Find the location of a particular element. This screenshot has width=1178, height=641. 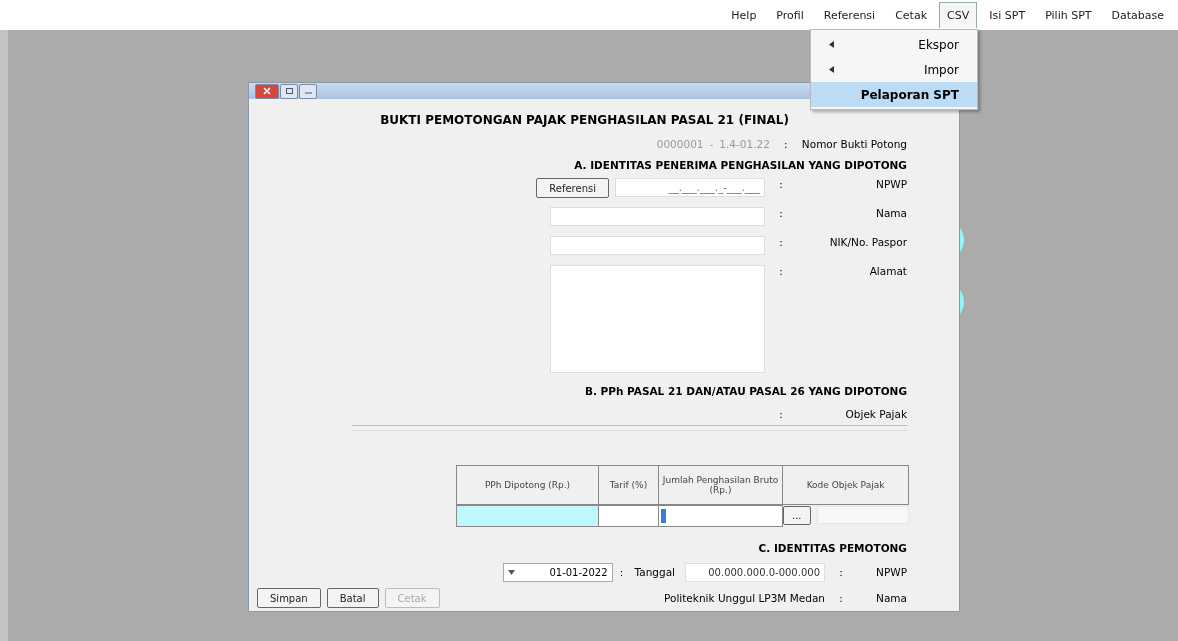

address-field is located at coordinates (657, 319).